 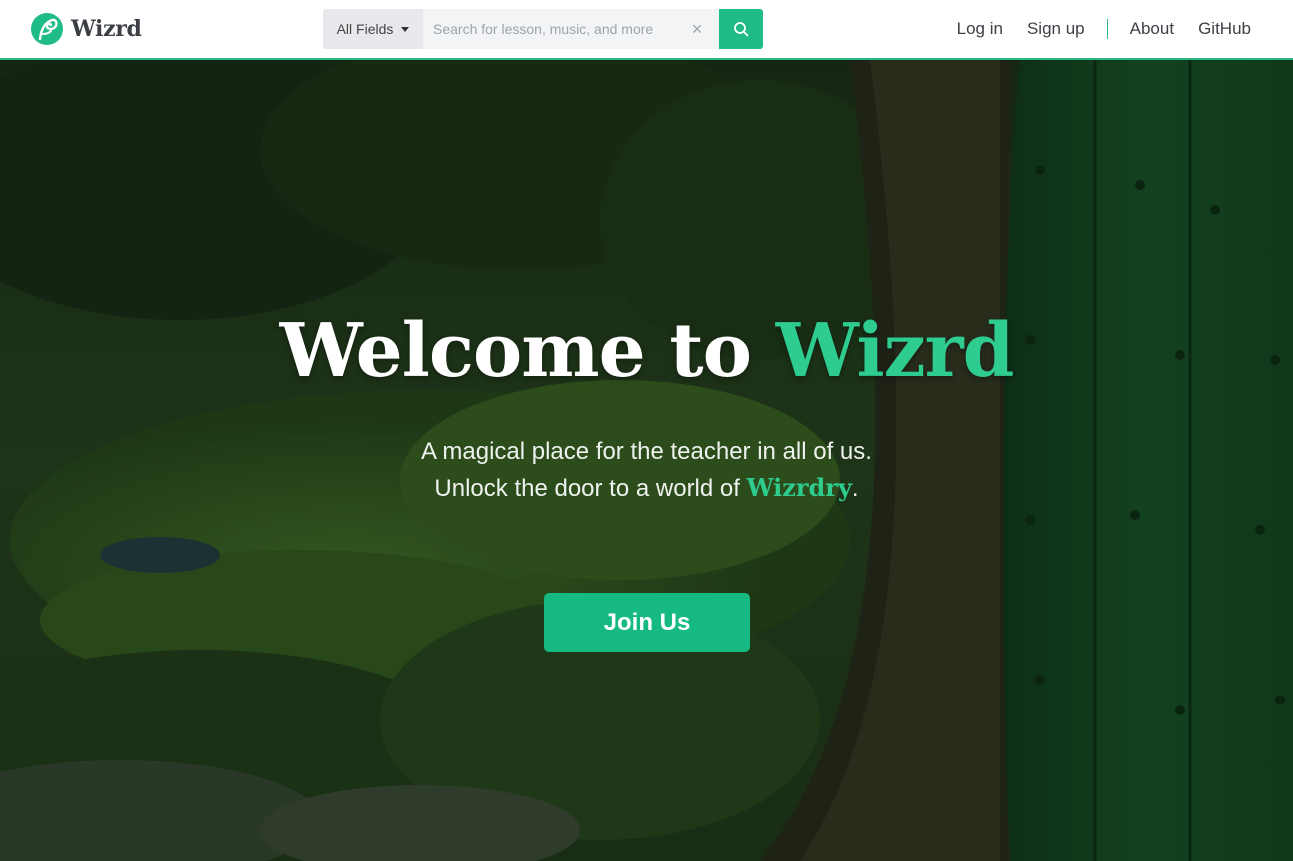 What do you see at coordinates (365, 29) in the screenshot?
I see `search-field-select-label: All Fields` at bounding box center [365, 29].